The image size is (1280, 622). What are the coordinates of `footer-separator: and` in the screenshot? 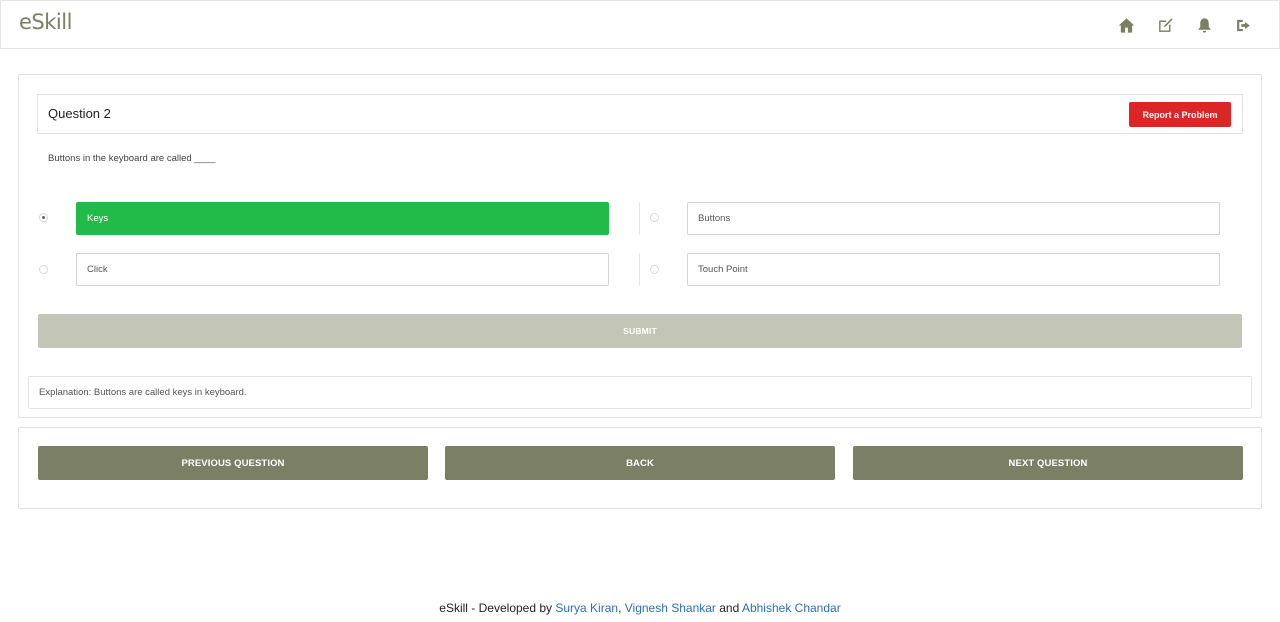 It's located at (728, 608).